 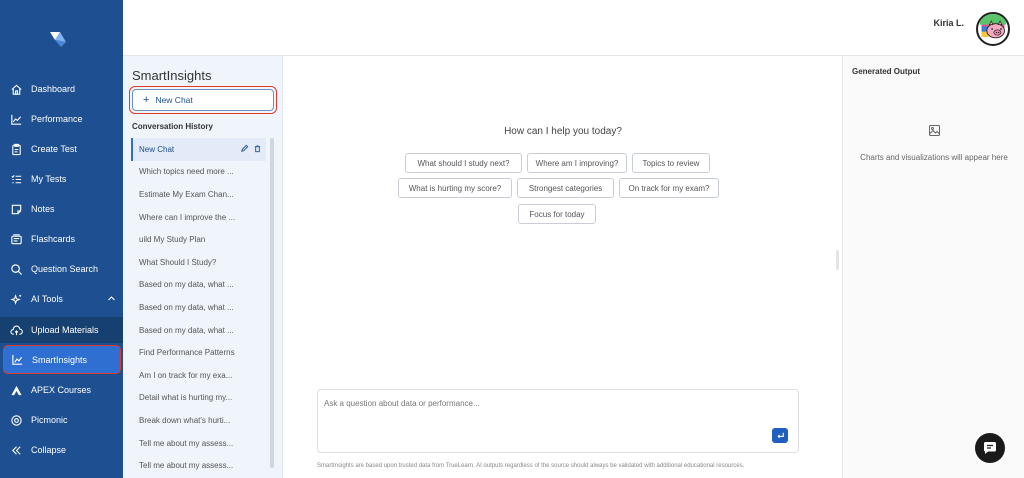 I want to click on suggestion-chip: Focus for today, so click(x=557, y=214).